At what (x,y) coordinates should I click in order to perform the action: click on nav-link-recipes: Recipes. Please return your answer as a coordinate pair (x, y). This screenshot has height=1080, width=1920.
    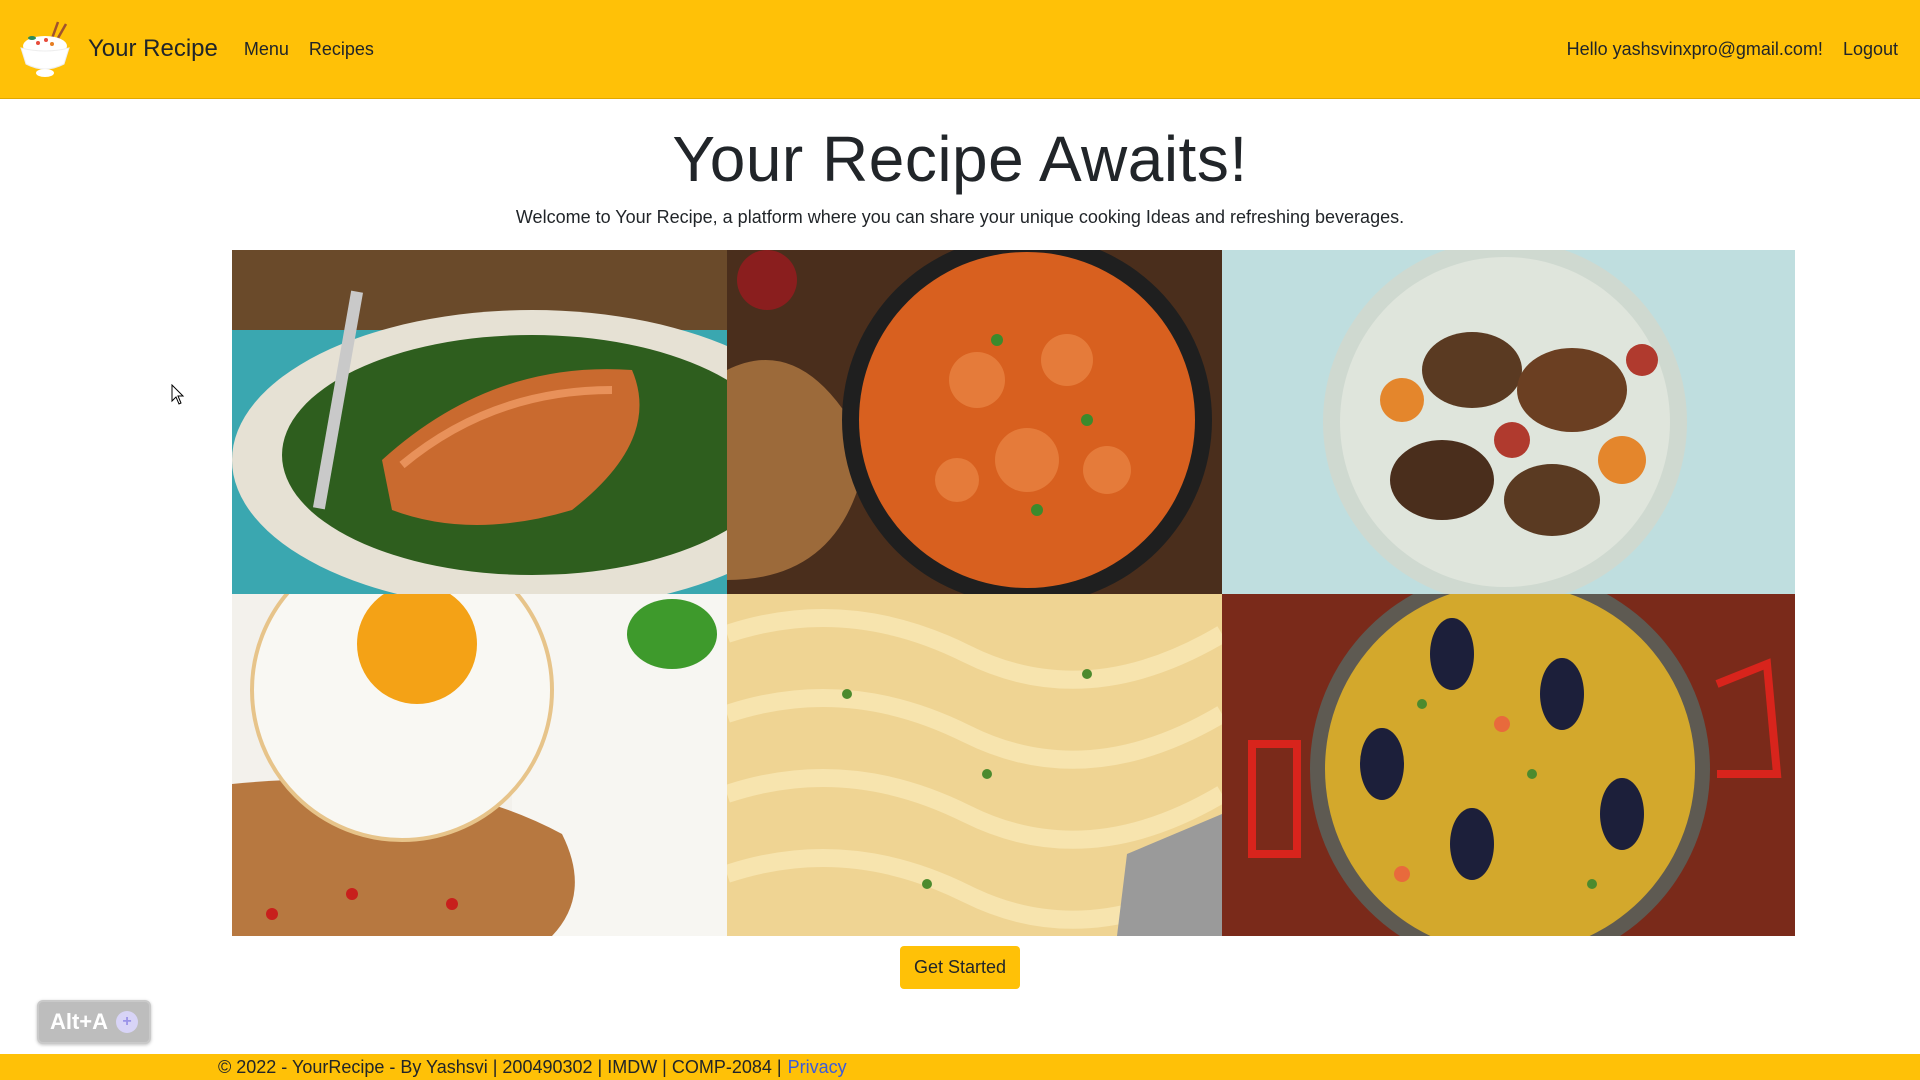
    Looking at the image, I should click on (341, 49).